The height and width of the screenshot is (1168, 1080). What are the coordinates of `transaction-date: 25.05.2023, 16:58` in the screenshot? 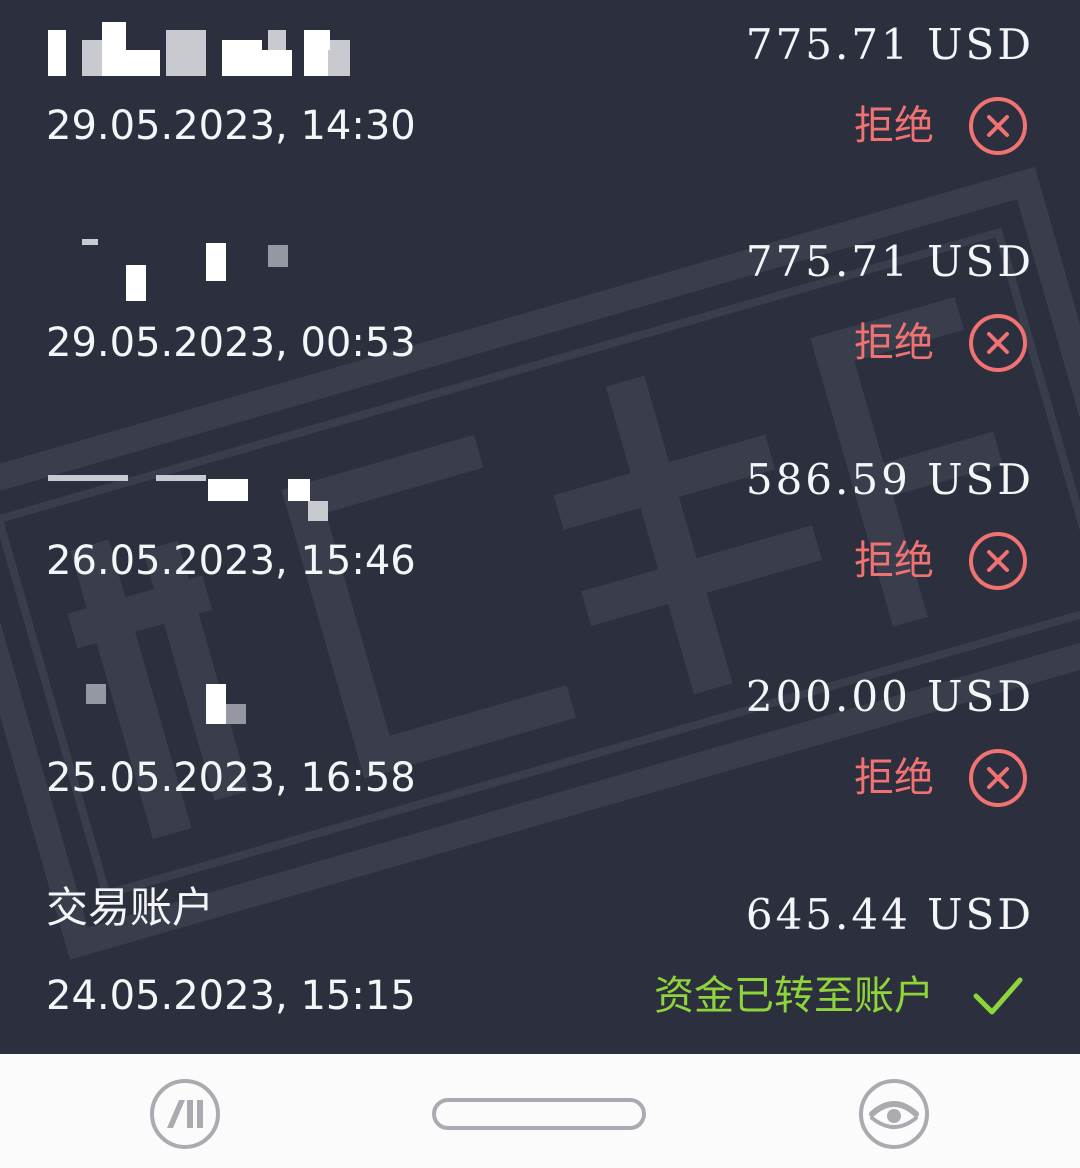 It's located at (231, 778).